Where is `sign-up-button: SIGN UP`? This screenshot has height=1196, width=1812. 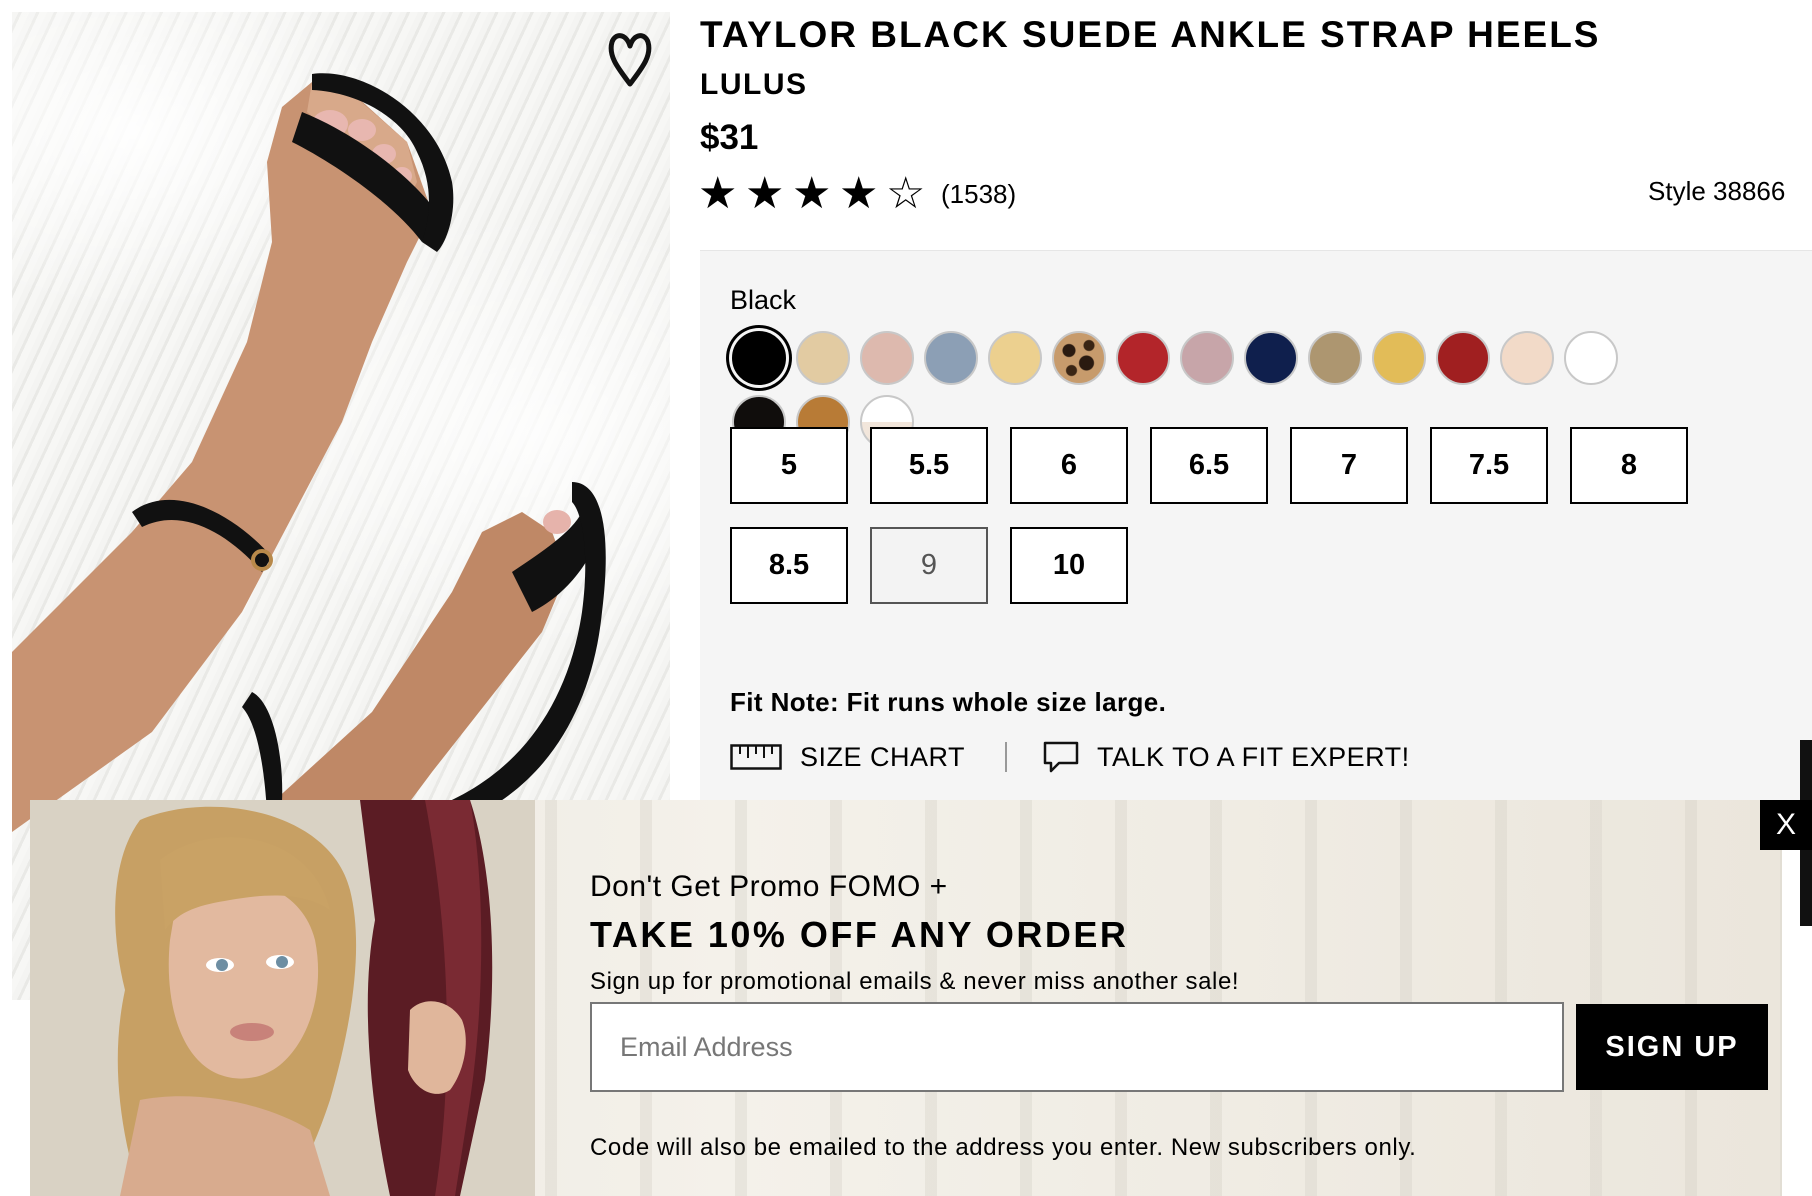 sign-up-button: SIGN UP is located at coordinates (1672, 1047).